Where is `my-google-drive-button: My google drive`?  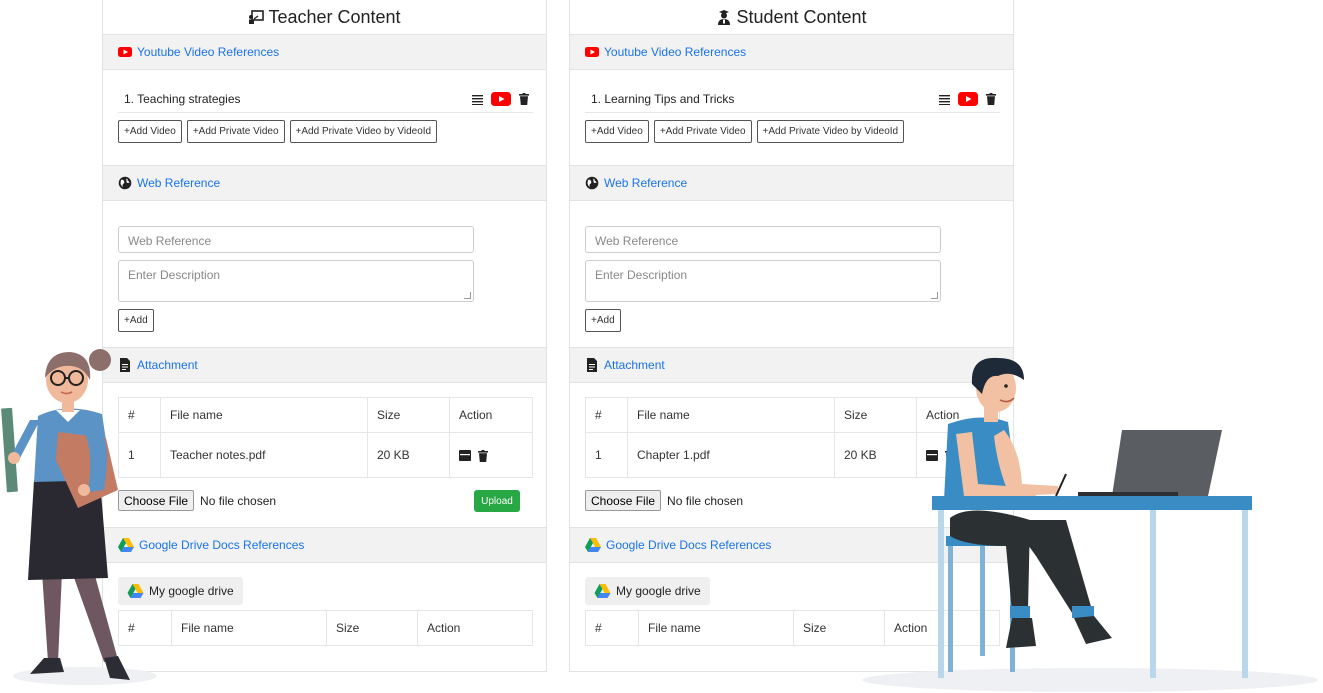 my-google-drive-button: My google drive is located at coordinates (647, 591).